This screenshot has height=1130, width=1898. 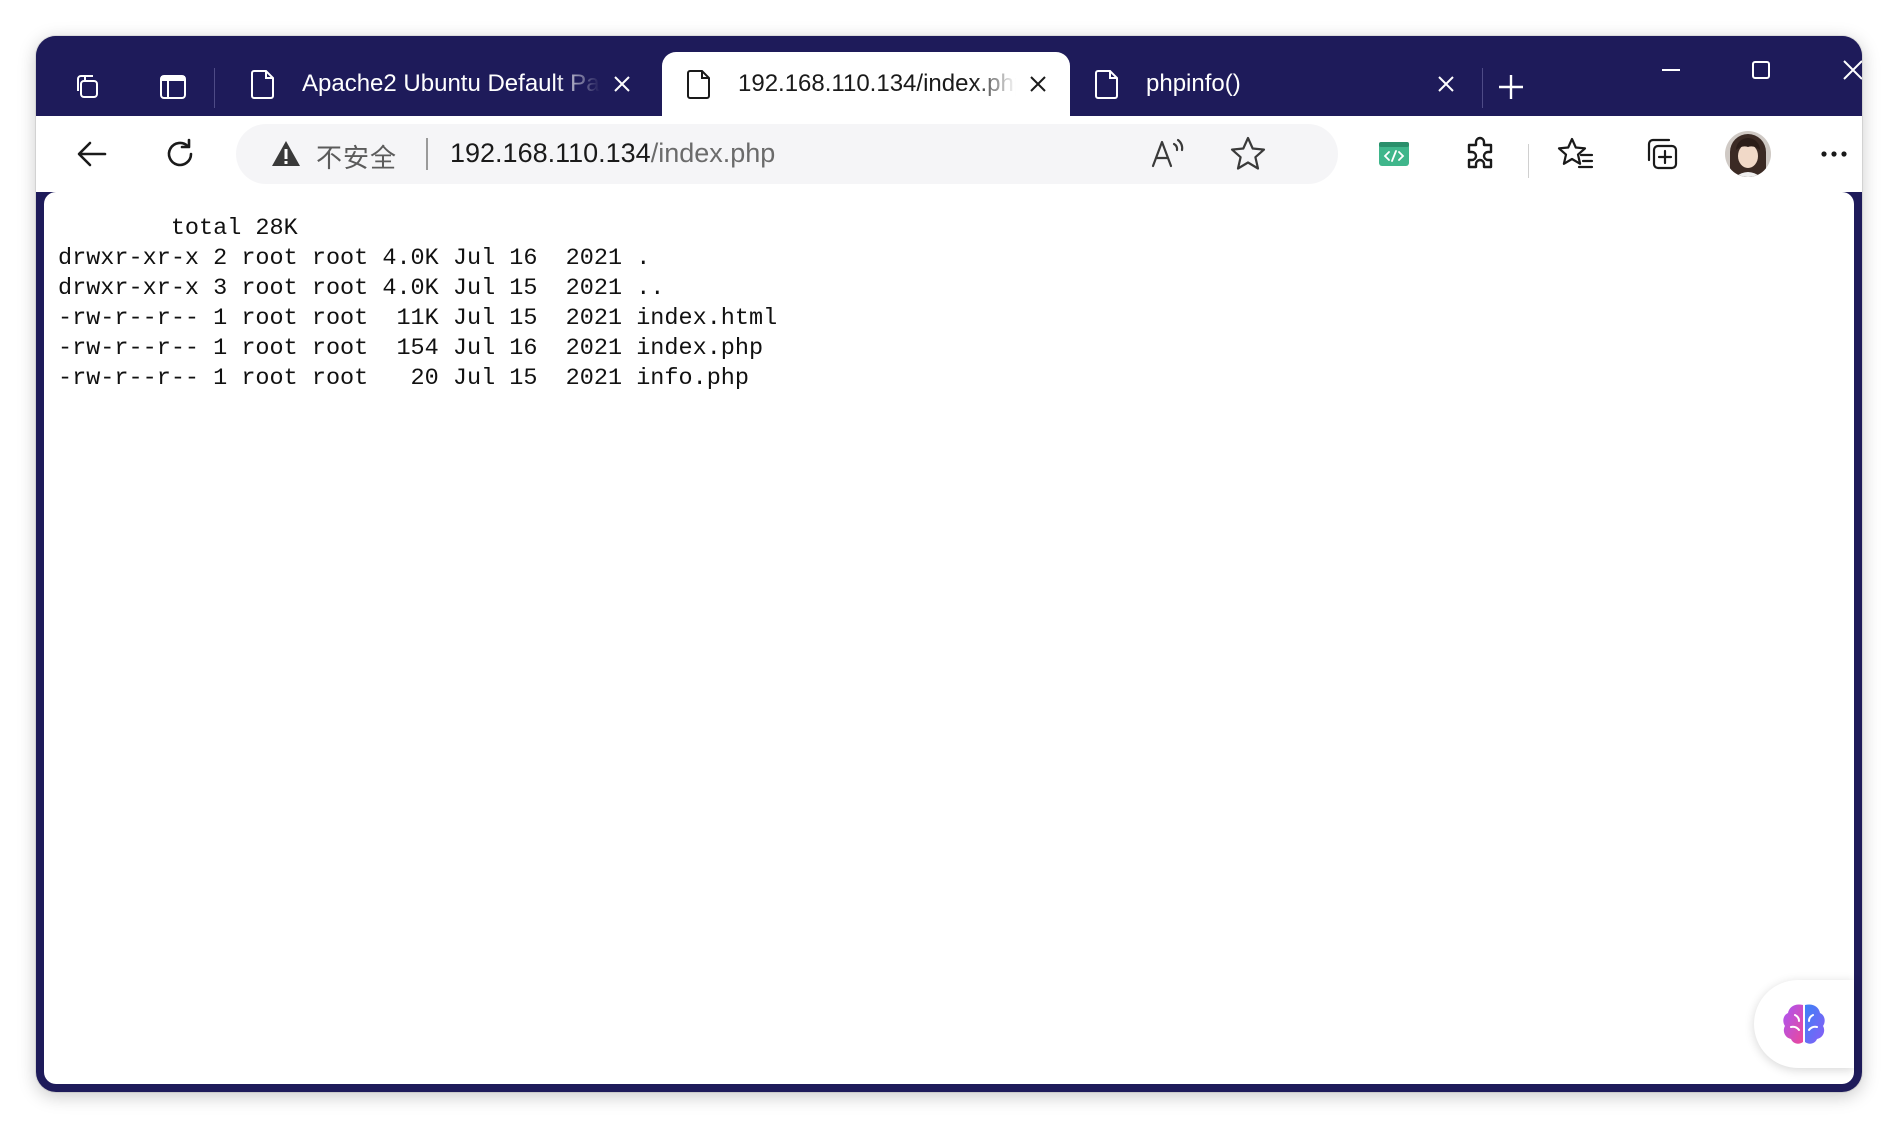 What do you see at coordinates (1511, 87) in the screenshot?
I see `new-tab-plus-icon` at bounding box center [1511, 87].